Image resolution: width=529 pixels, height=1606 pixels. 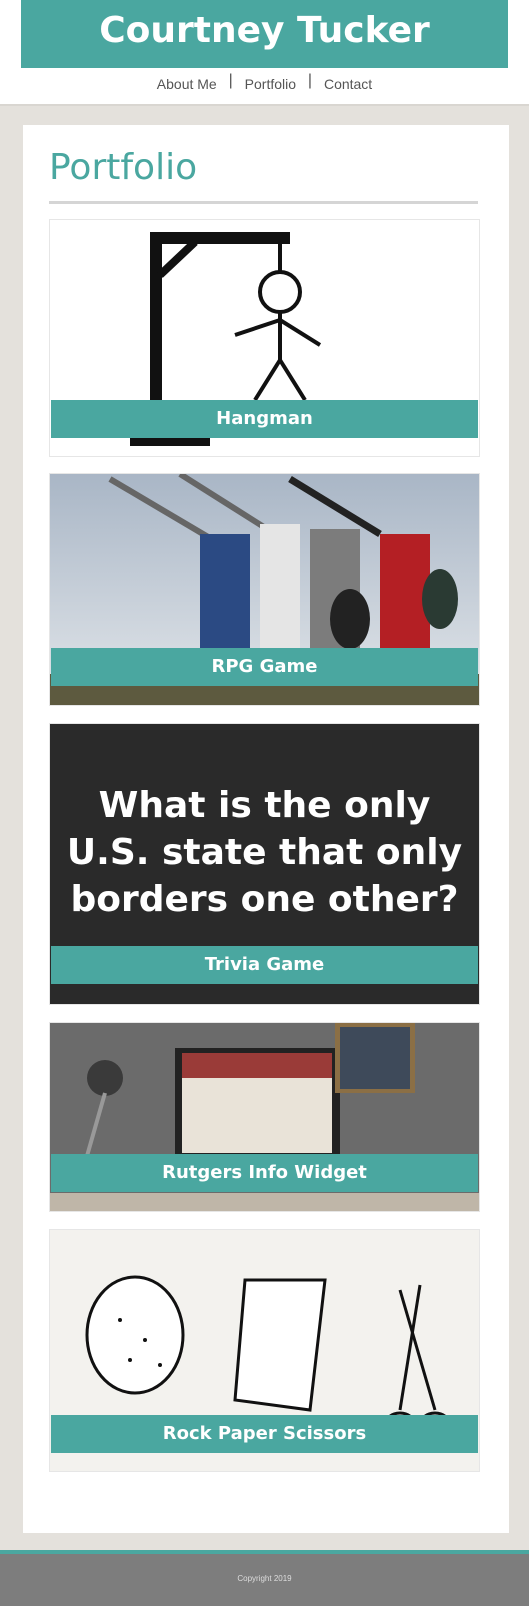 I want to click on nav-about-me: About Me, so click(x=187, y=84).